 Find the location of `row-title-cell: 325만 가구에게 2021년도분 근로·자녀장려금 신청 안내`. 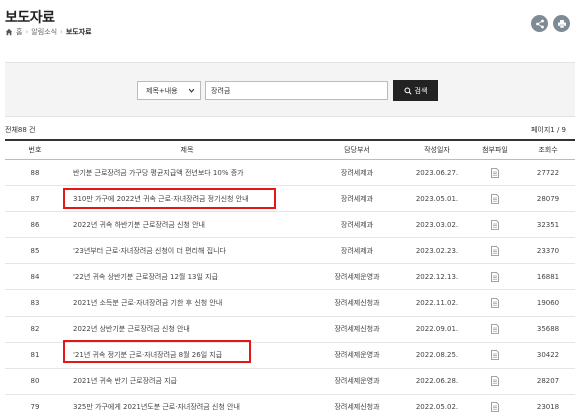

row-title-cell: 325만 가구에게 2021년도분 근로·자녀장려금 신청 안내 is located at coordinates (187, 407).